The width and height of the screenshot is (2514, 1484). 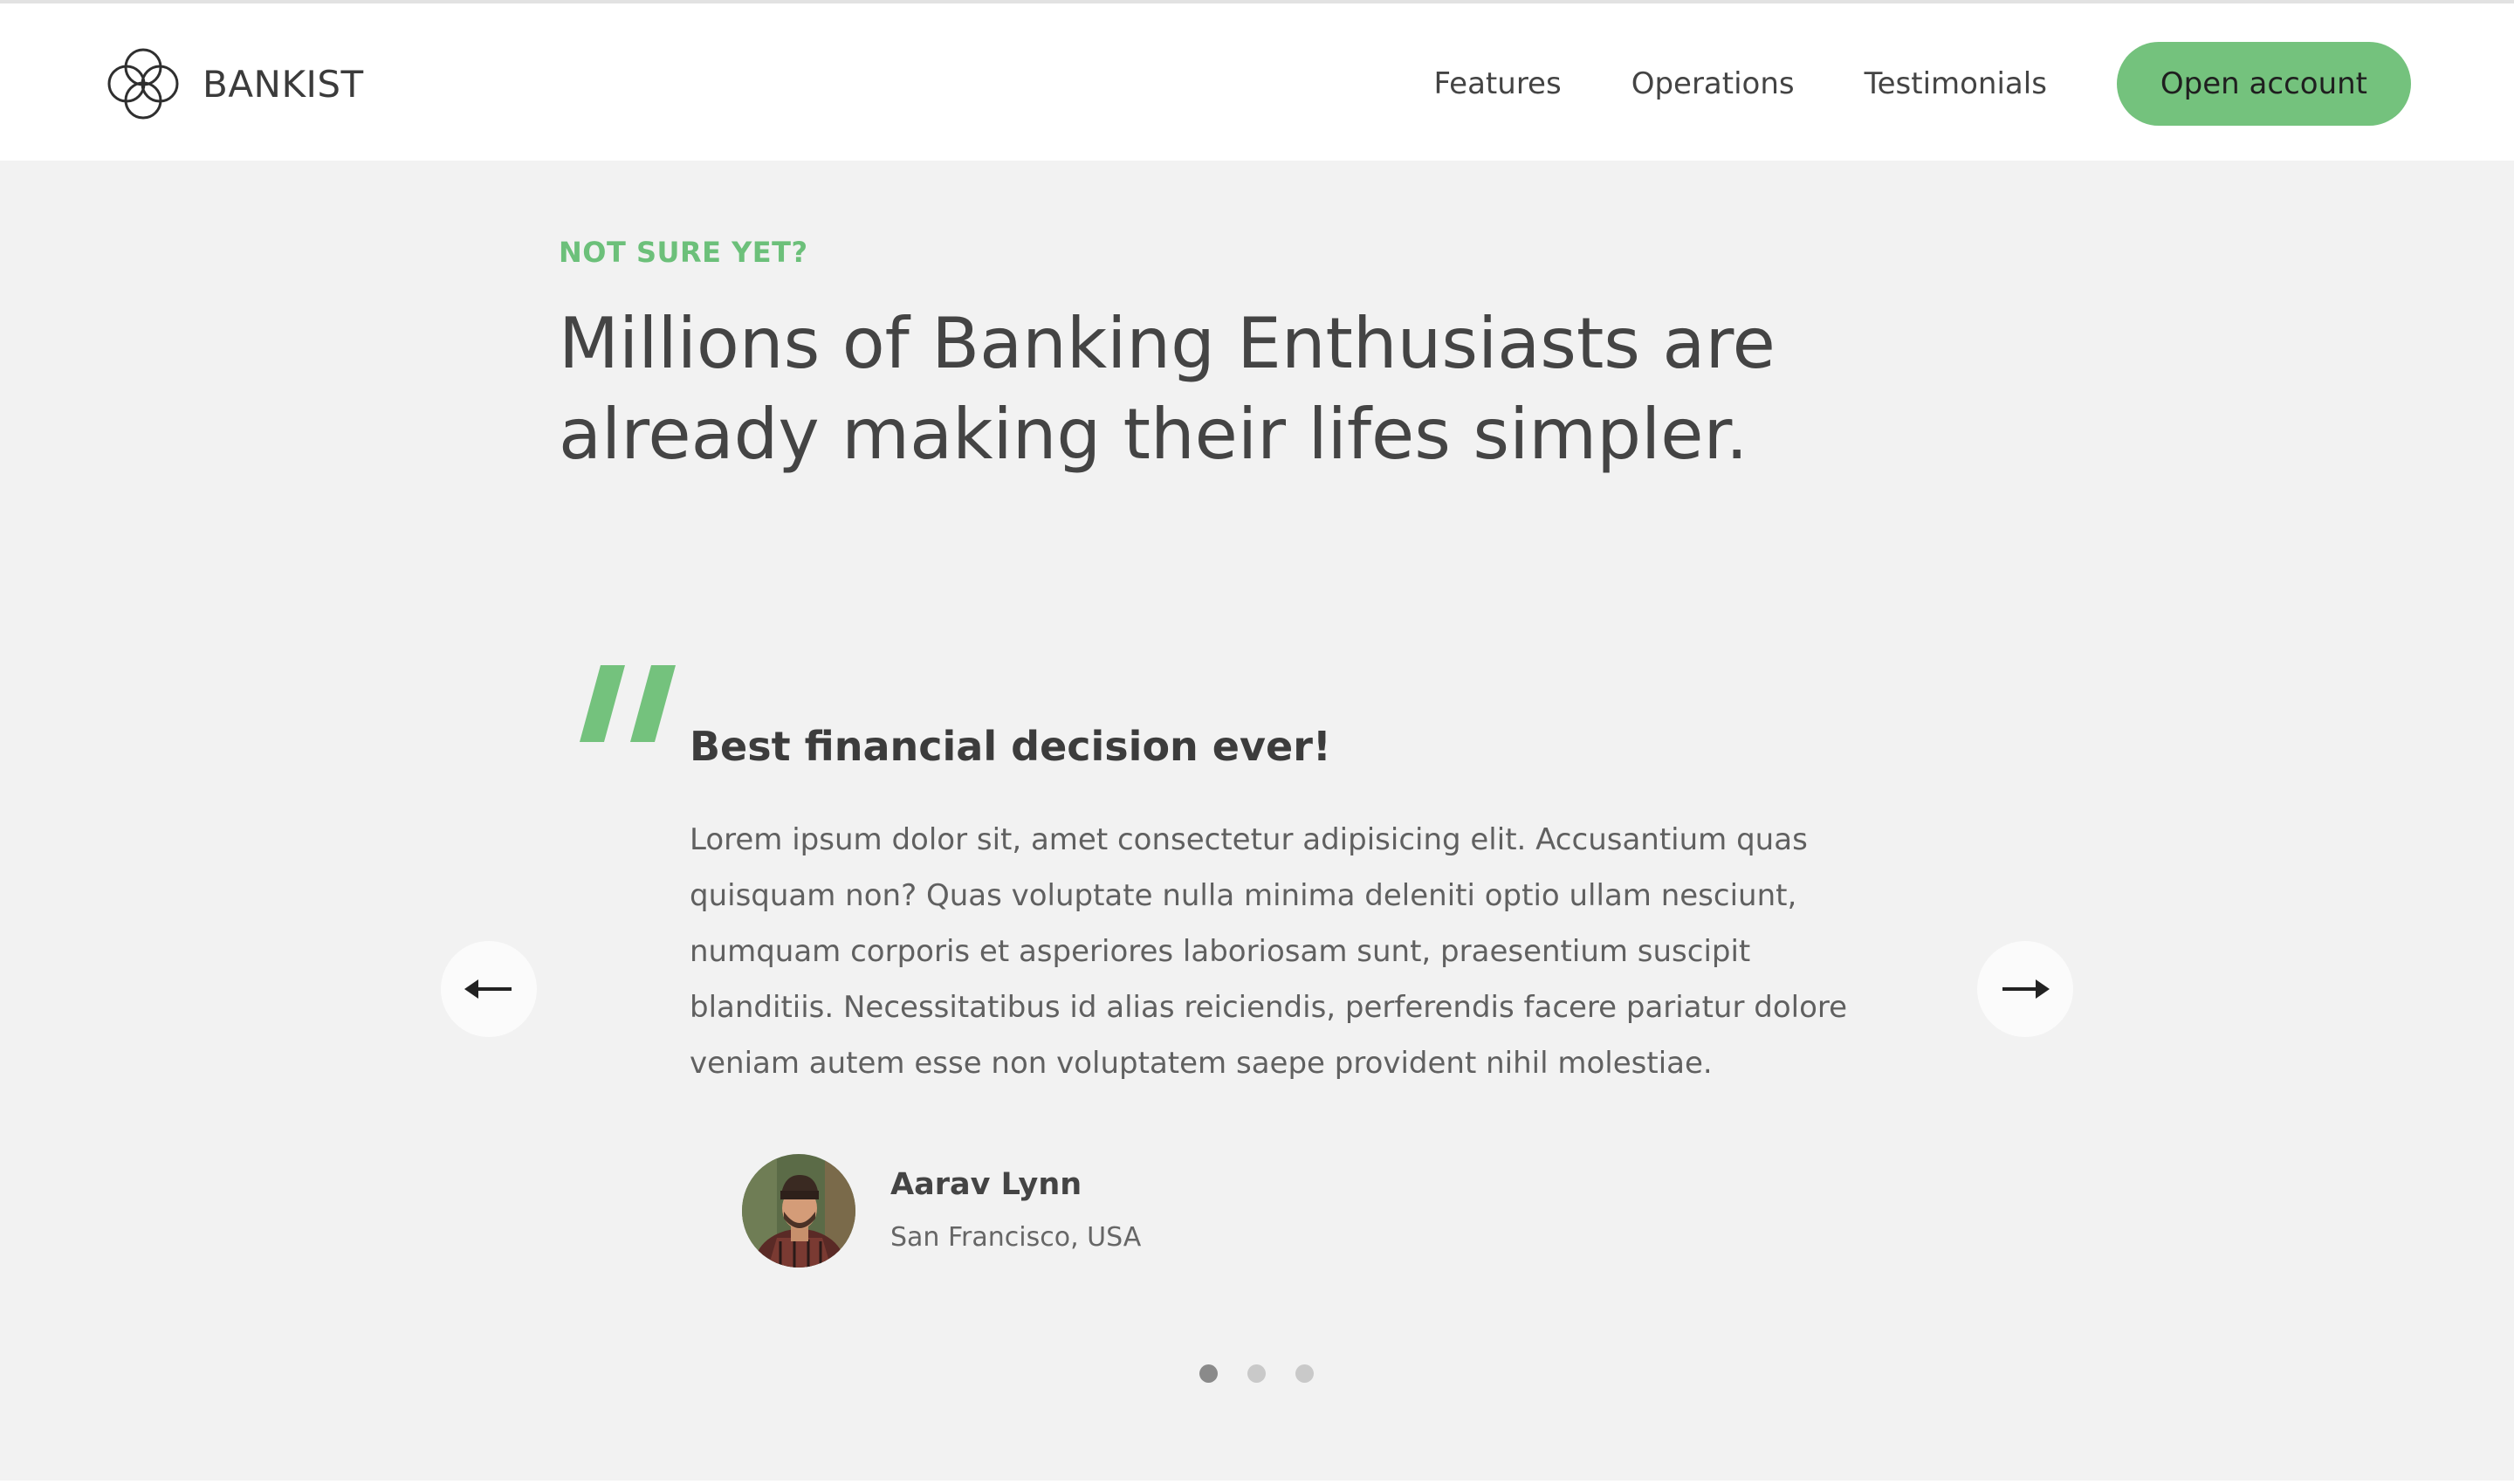 I want to click on author-name: Aarav Lynn, so click(x=986, y=1184).